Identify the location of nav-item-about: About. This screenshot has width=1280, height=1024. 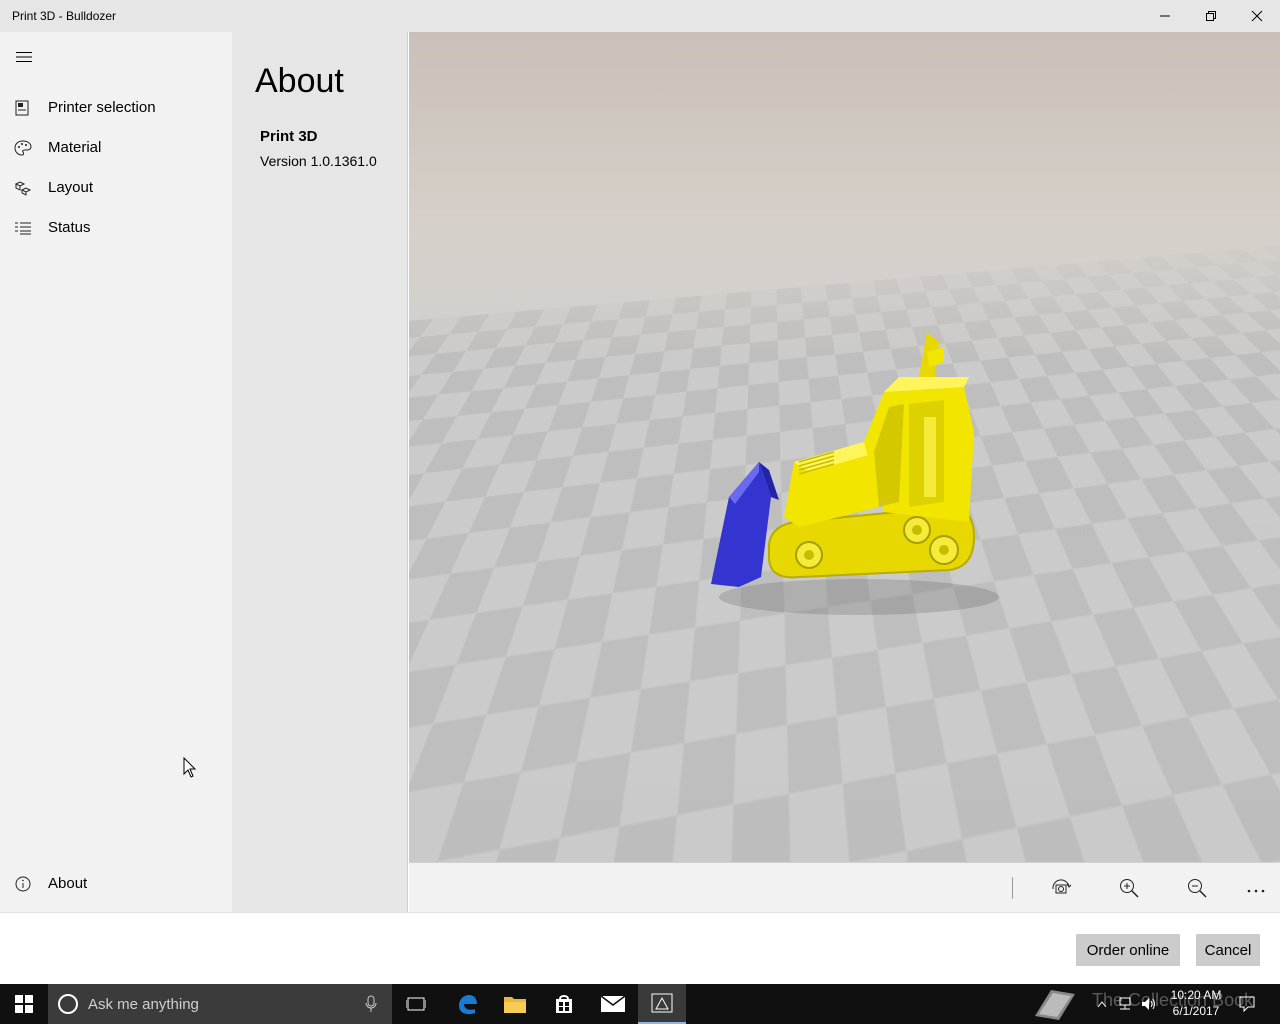
(116, 884).